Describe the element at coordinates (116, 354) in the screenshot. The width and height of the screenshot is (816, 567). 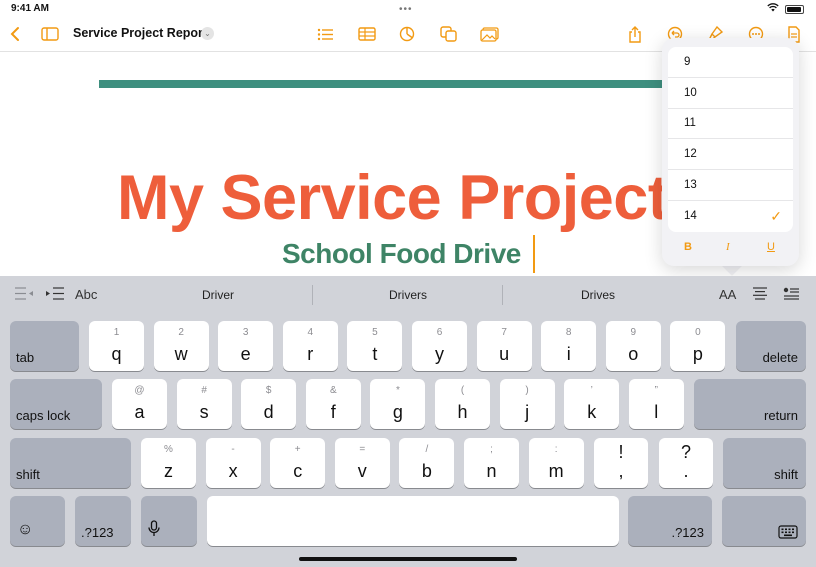
I see `key-label: q` at that location.